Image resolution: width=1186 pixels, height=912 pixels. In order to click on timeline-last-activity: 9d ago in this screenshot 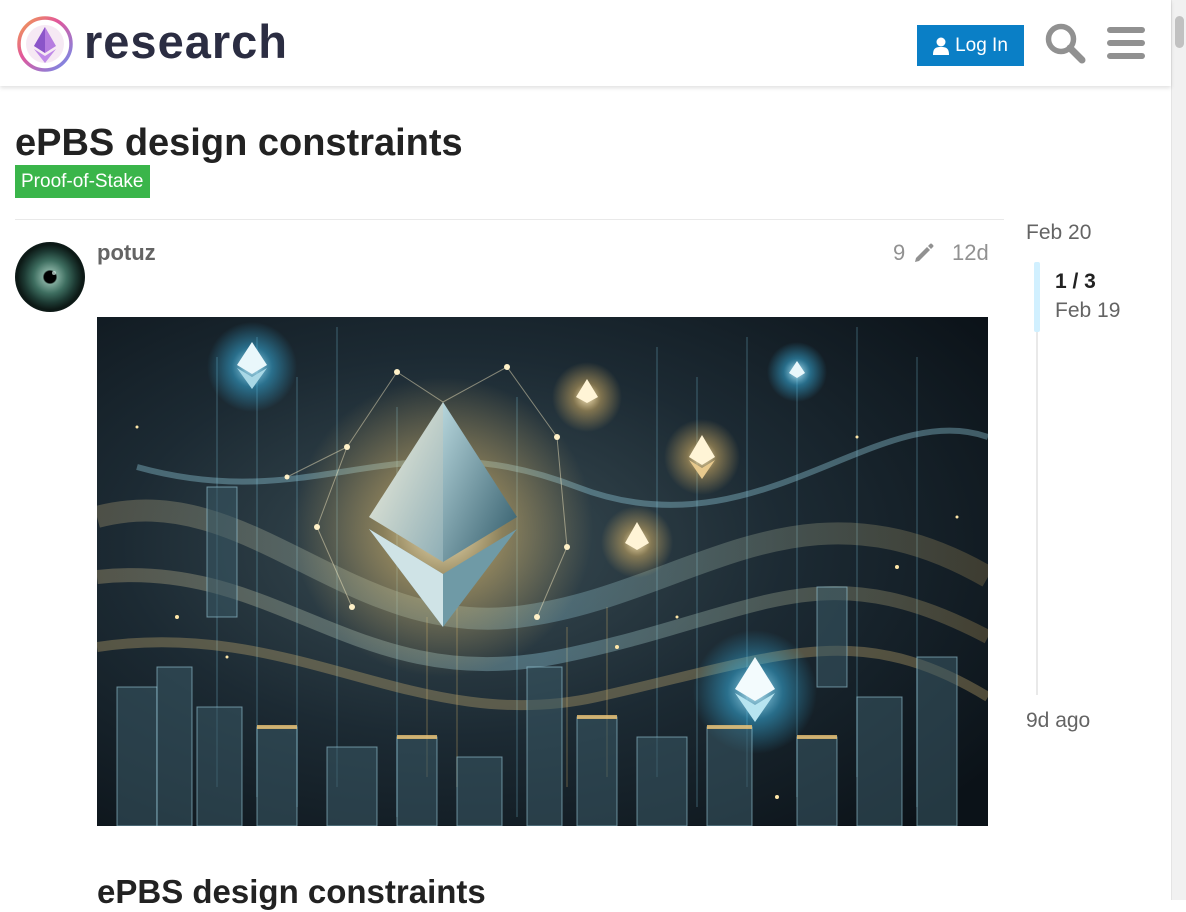, I will do `click(1058, 721)`.